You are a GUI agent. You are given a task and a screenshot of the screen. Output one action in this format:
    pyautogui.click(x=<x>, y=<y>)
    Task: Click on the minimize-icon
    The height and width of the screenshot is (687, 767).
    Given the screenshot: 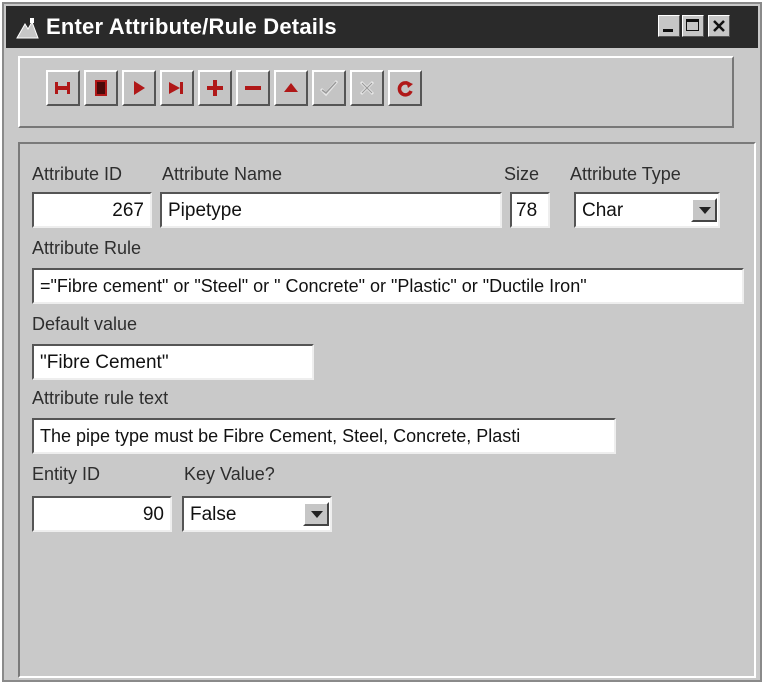 What is the action you would take?
    pyautogui.click(x=669, y=26)
    